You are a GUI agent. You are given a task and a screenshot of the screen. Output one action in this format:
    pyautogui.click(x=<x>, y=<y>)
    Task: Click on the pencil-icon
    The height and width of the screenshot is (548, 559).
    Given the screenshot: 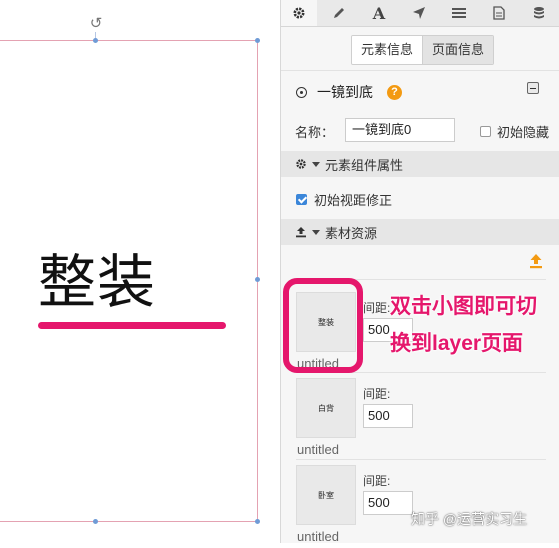 What is the action you would take?
    pyautogui.click(x=339, y=13)
    